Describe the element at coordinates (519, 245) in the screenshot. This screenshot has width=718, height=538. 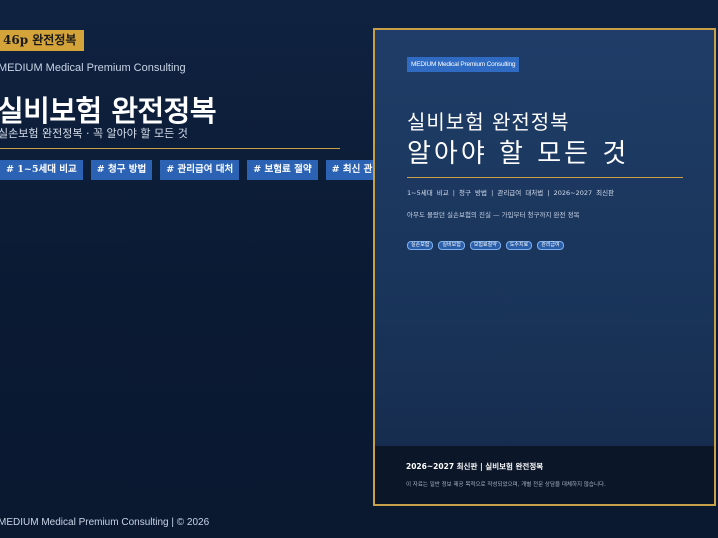
I see `cover-chip: 도수치료` at that location.